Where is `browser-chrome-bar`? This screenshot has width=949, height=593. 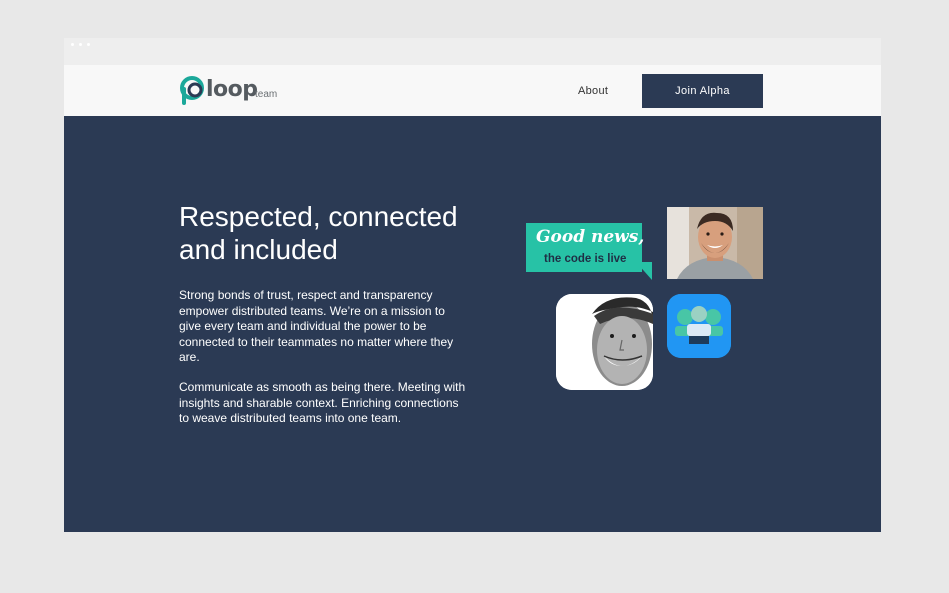 browser-chrome-bar is located at coordinates (472, 51).